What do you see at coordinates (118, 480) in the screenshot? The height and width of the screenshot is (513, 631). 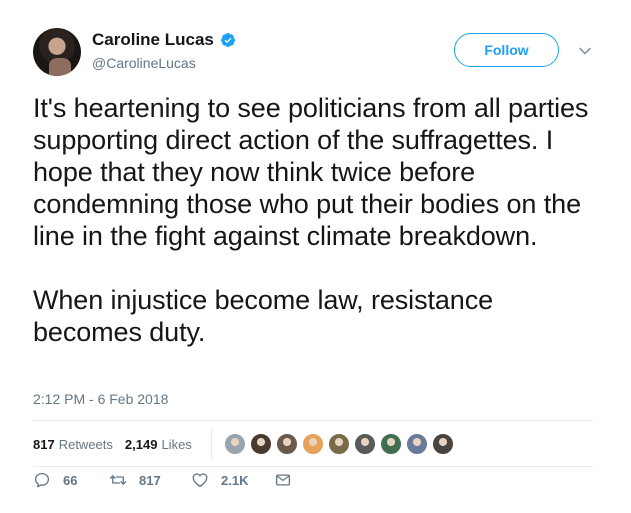 I see `retweet-icon` at bounding box center [118, 480].